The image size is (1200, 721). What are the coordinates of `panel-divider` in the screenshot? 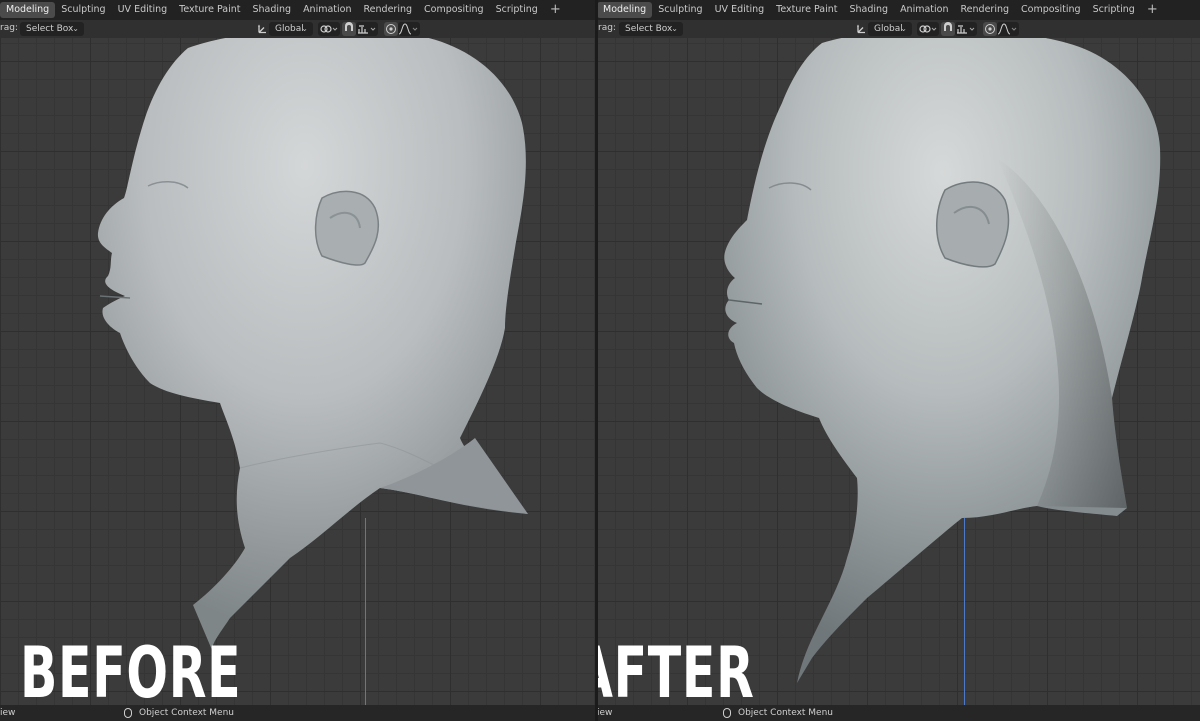 It's located at (596, 360).